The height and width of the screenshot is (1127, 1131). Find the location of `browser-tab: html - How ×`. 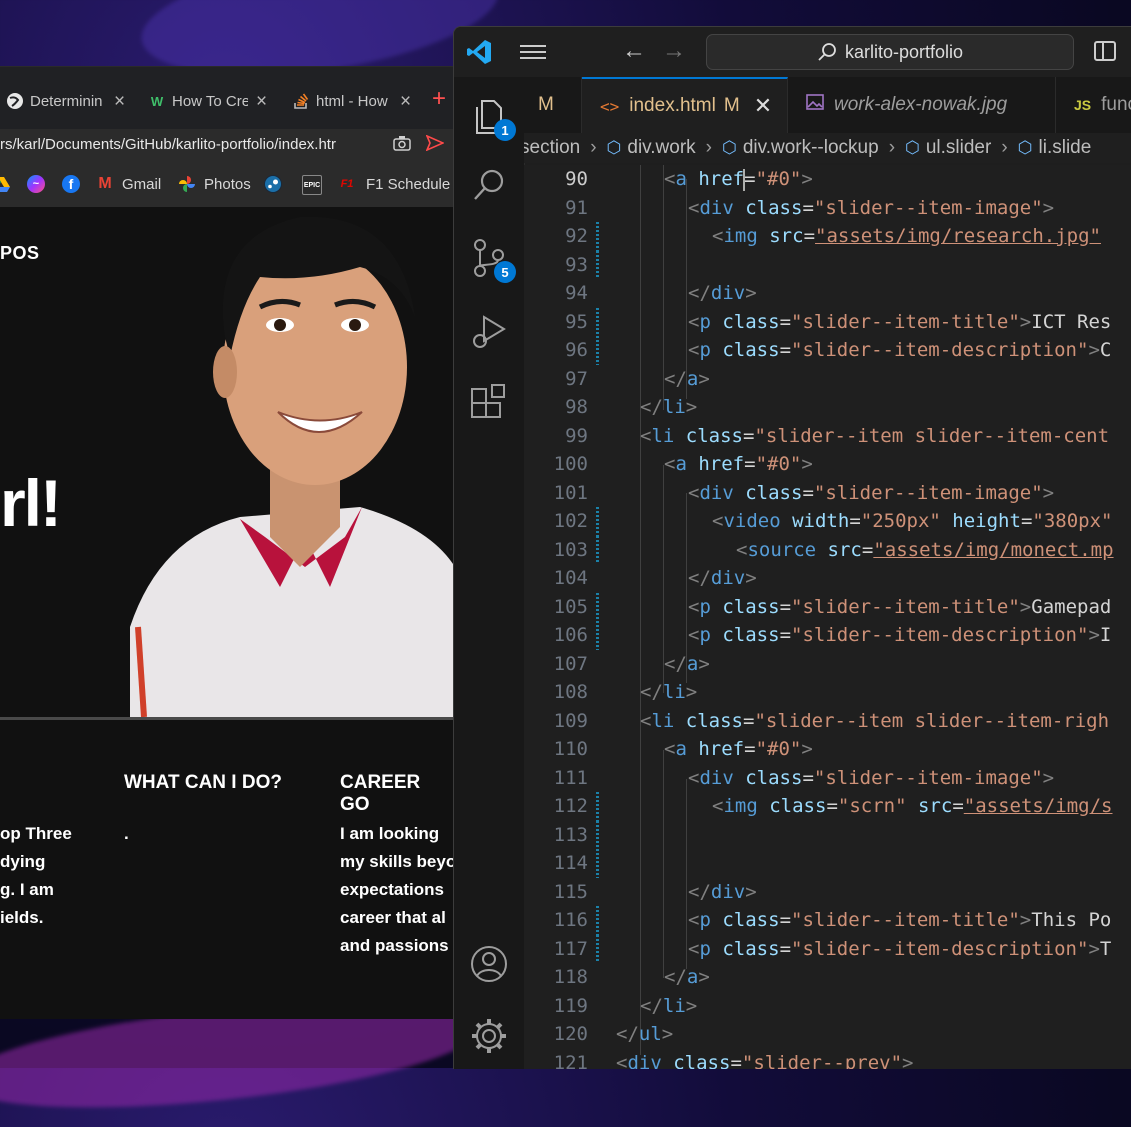

browser-tab: html - How × is located at coordinates (351, 101).